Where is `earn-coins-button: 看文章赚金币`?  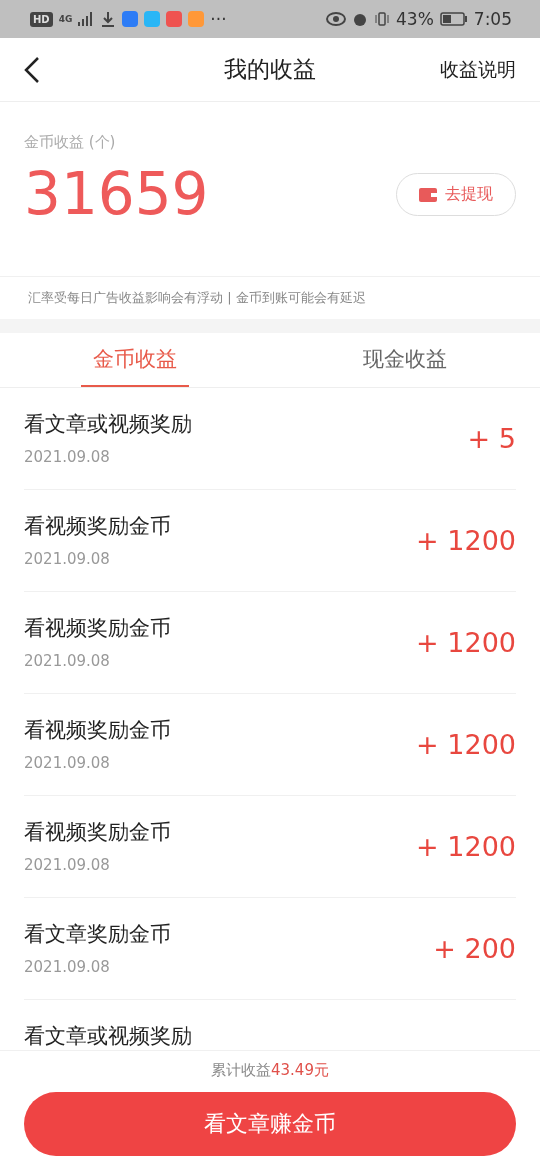 earn-coins-button: 看文章赚金币 is located at coordinates (270, 1124).